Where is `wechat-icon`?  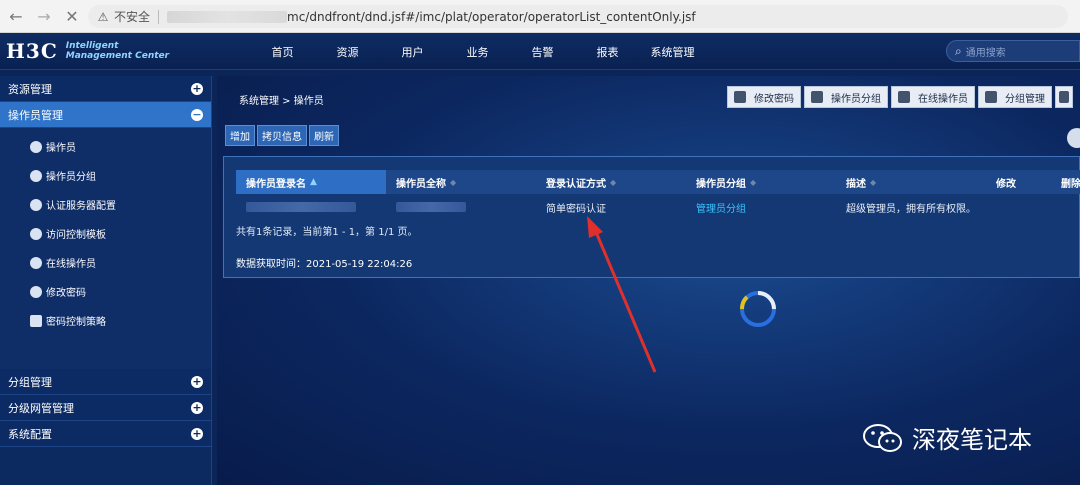
wechat-icon is located at coordinates (882, 437).